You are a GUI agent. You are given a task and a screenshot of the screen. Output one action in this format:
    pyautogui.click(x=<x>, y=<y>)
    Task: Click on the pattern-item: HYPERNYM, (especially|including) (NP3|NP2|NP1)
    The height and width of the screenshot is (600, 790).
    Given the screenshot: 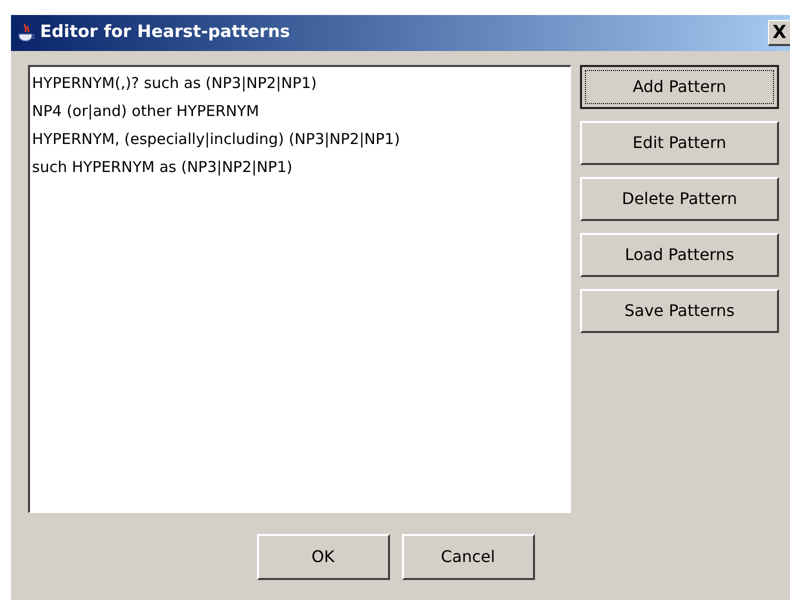 What is the action you would take?
    pyautogui.click(x=215, y=139)
    